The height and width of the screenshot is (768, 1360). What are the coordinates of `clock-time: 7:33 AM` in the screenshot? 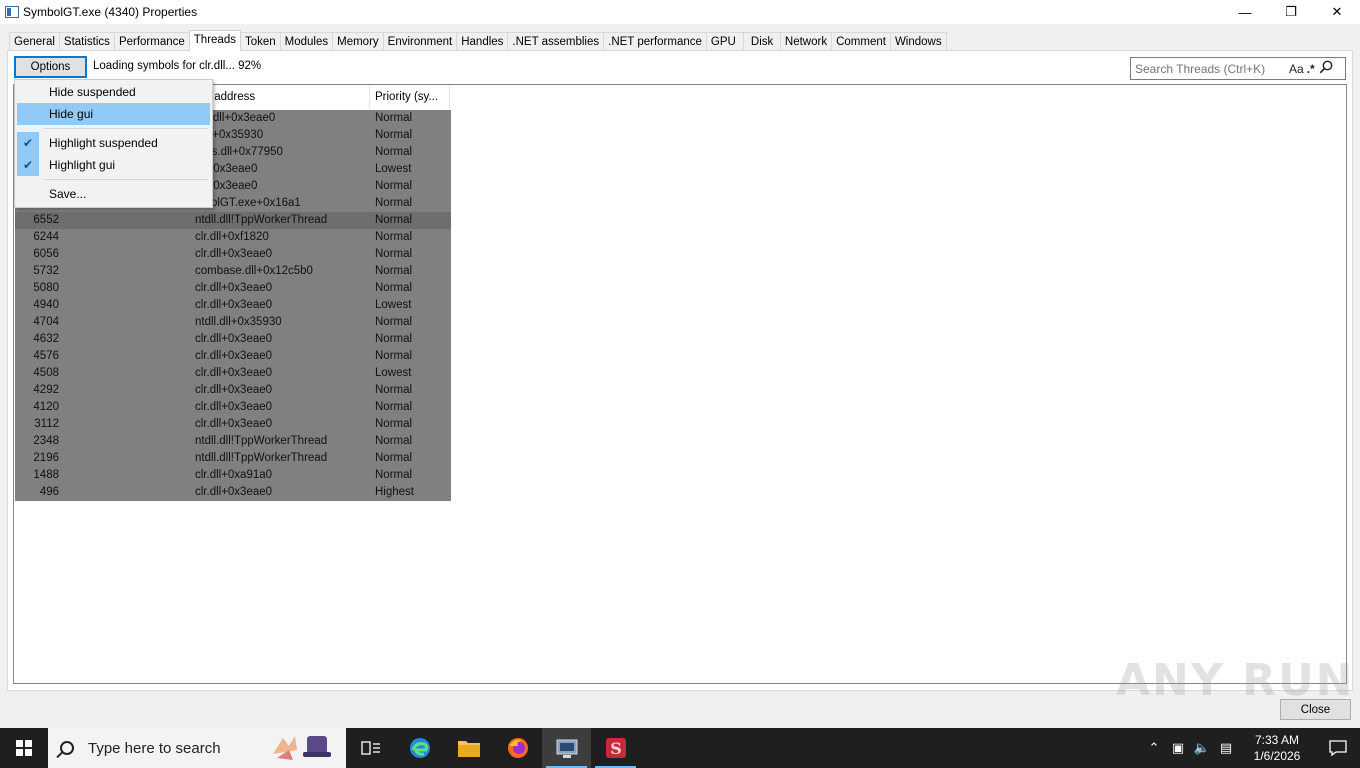 It's located at (1277, 740).